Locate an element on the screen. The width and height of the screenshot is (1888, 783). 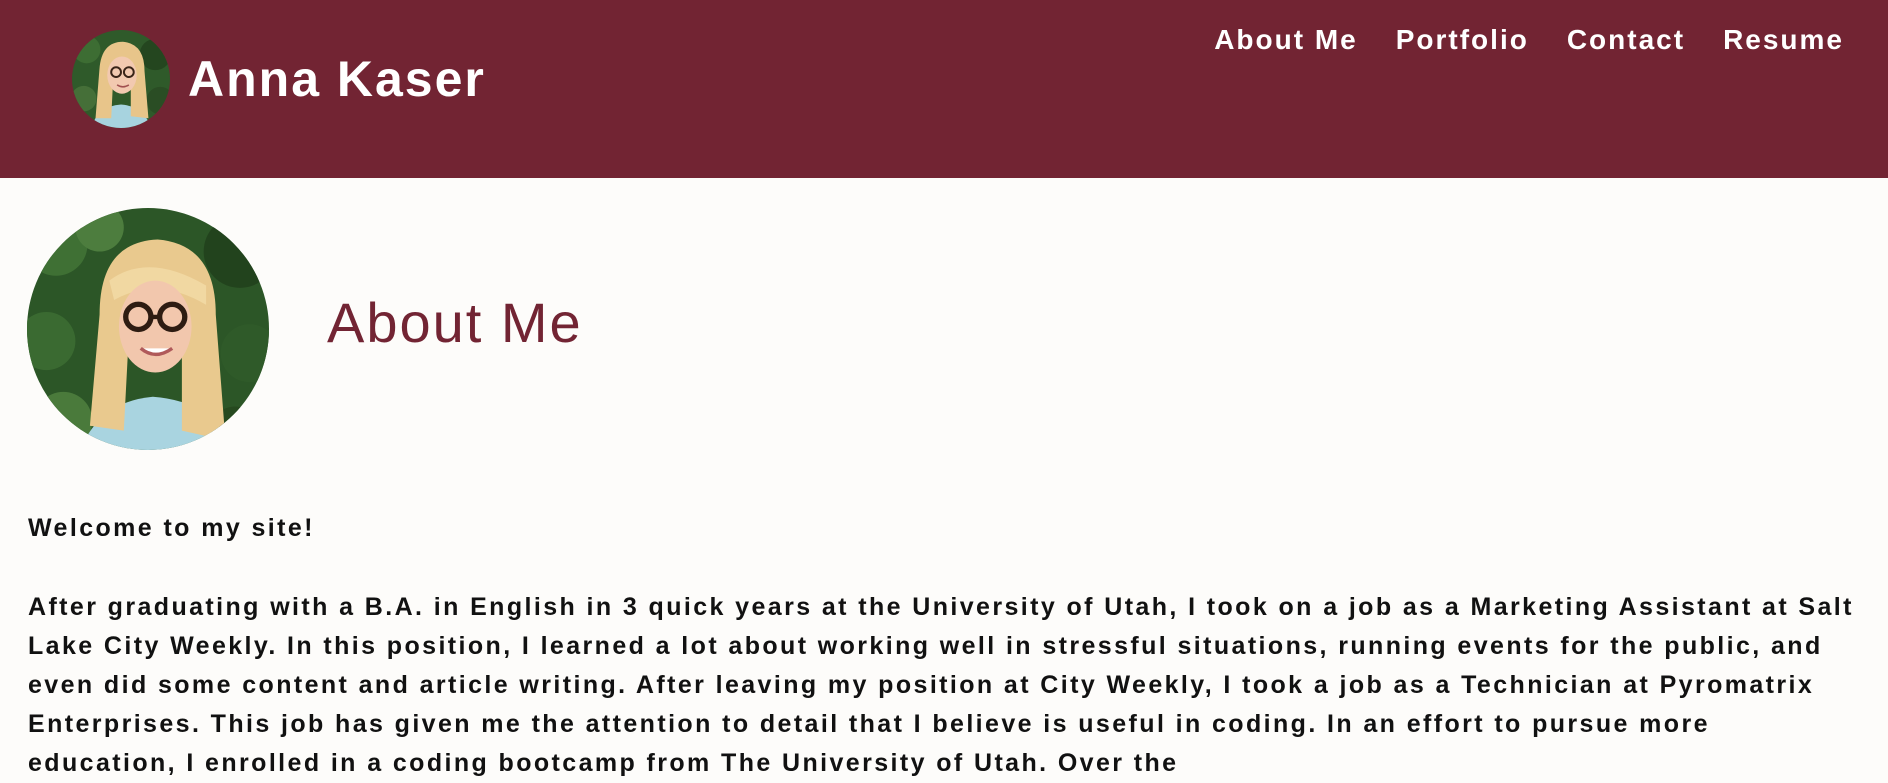
profile-photo-image is located at coordinates (148, 329).